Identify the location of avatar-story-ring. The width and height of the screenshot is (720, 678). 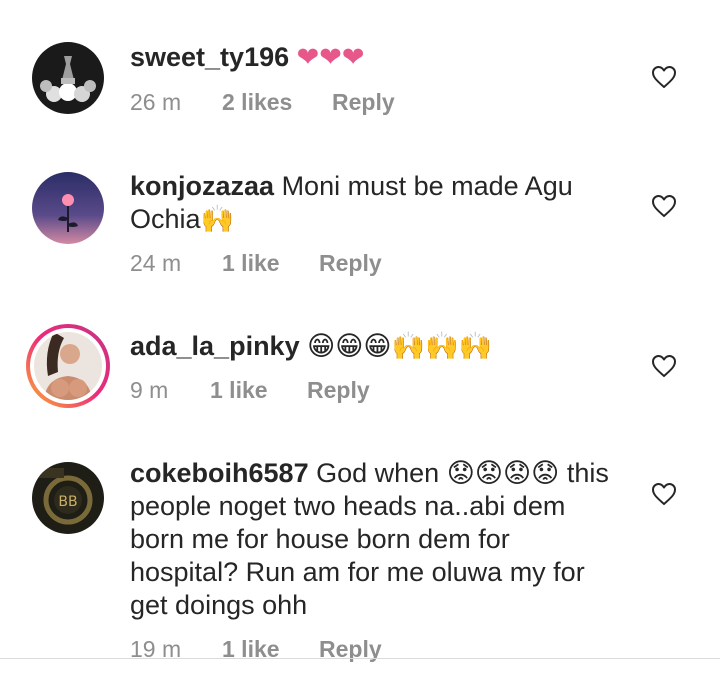
(68, 366).